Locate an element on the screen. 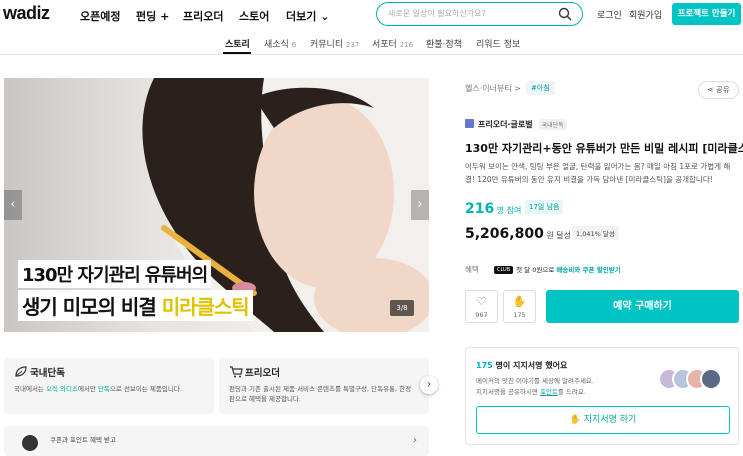 Image resolution: width=743 pixels, height=456 pixels. participants-stat: 216 명 참여 is located at coordinates (493, 209).